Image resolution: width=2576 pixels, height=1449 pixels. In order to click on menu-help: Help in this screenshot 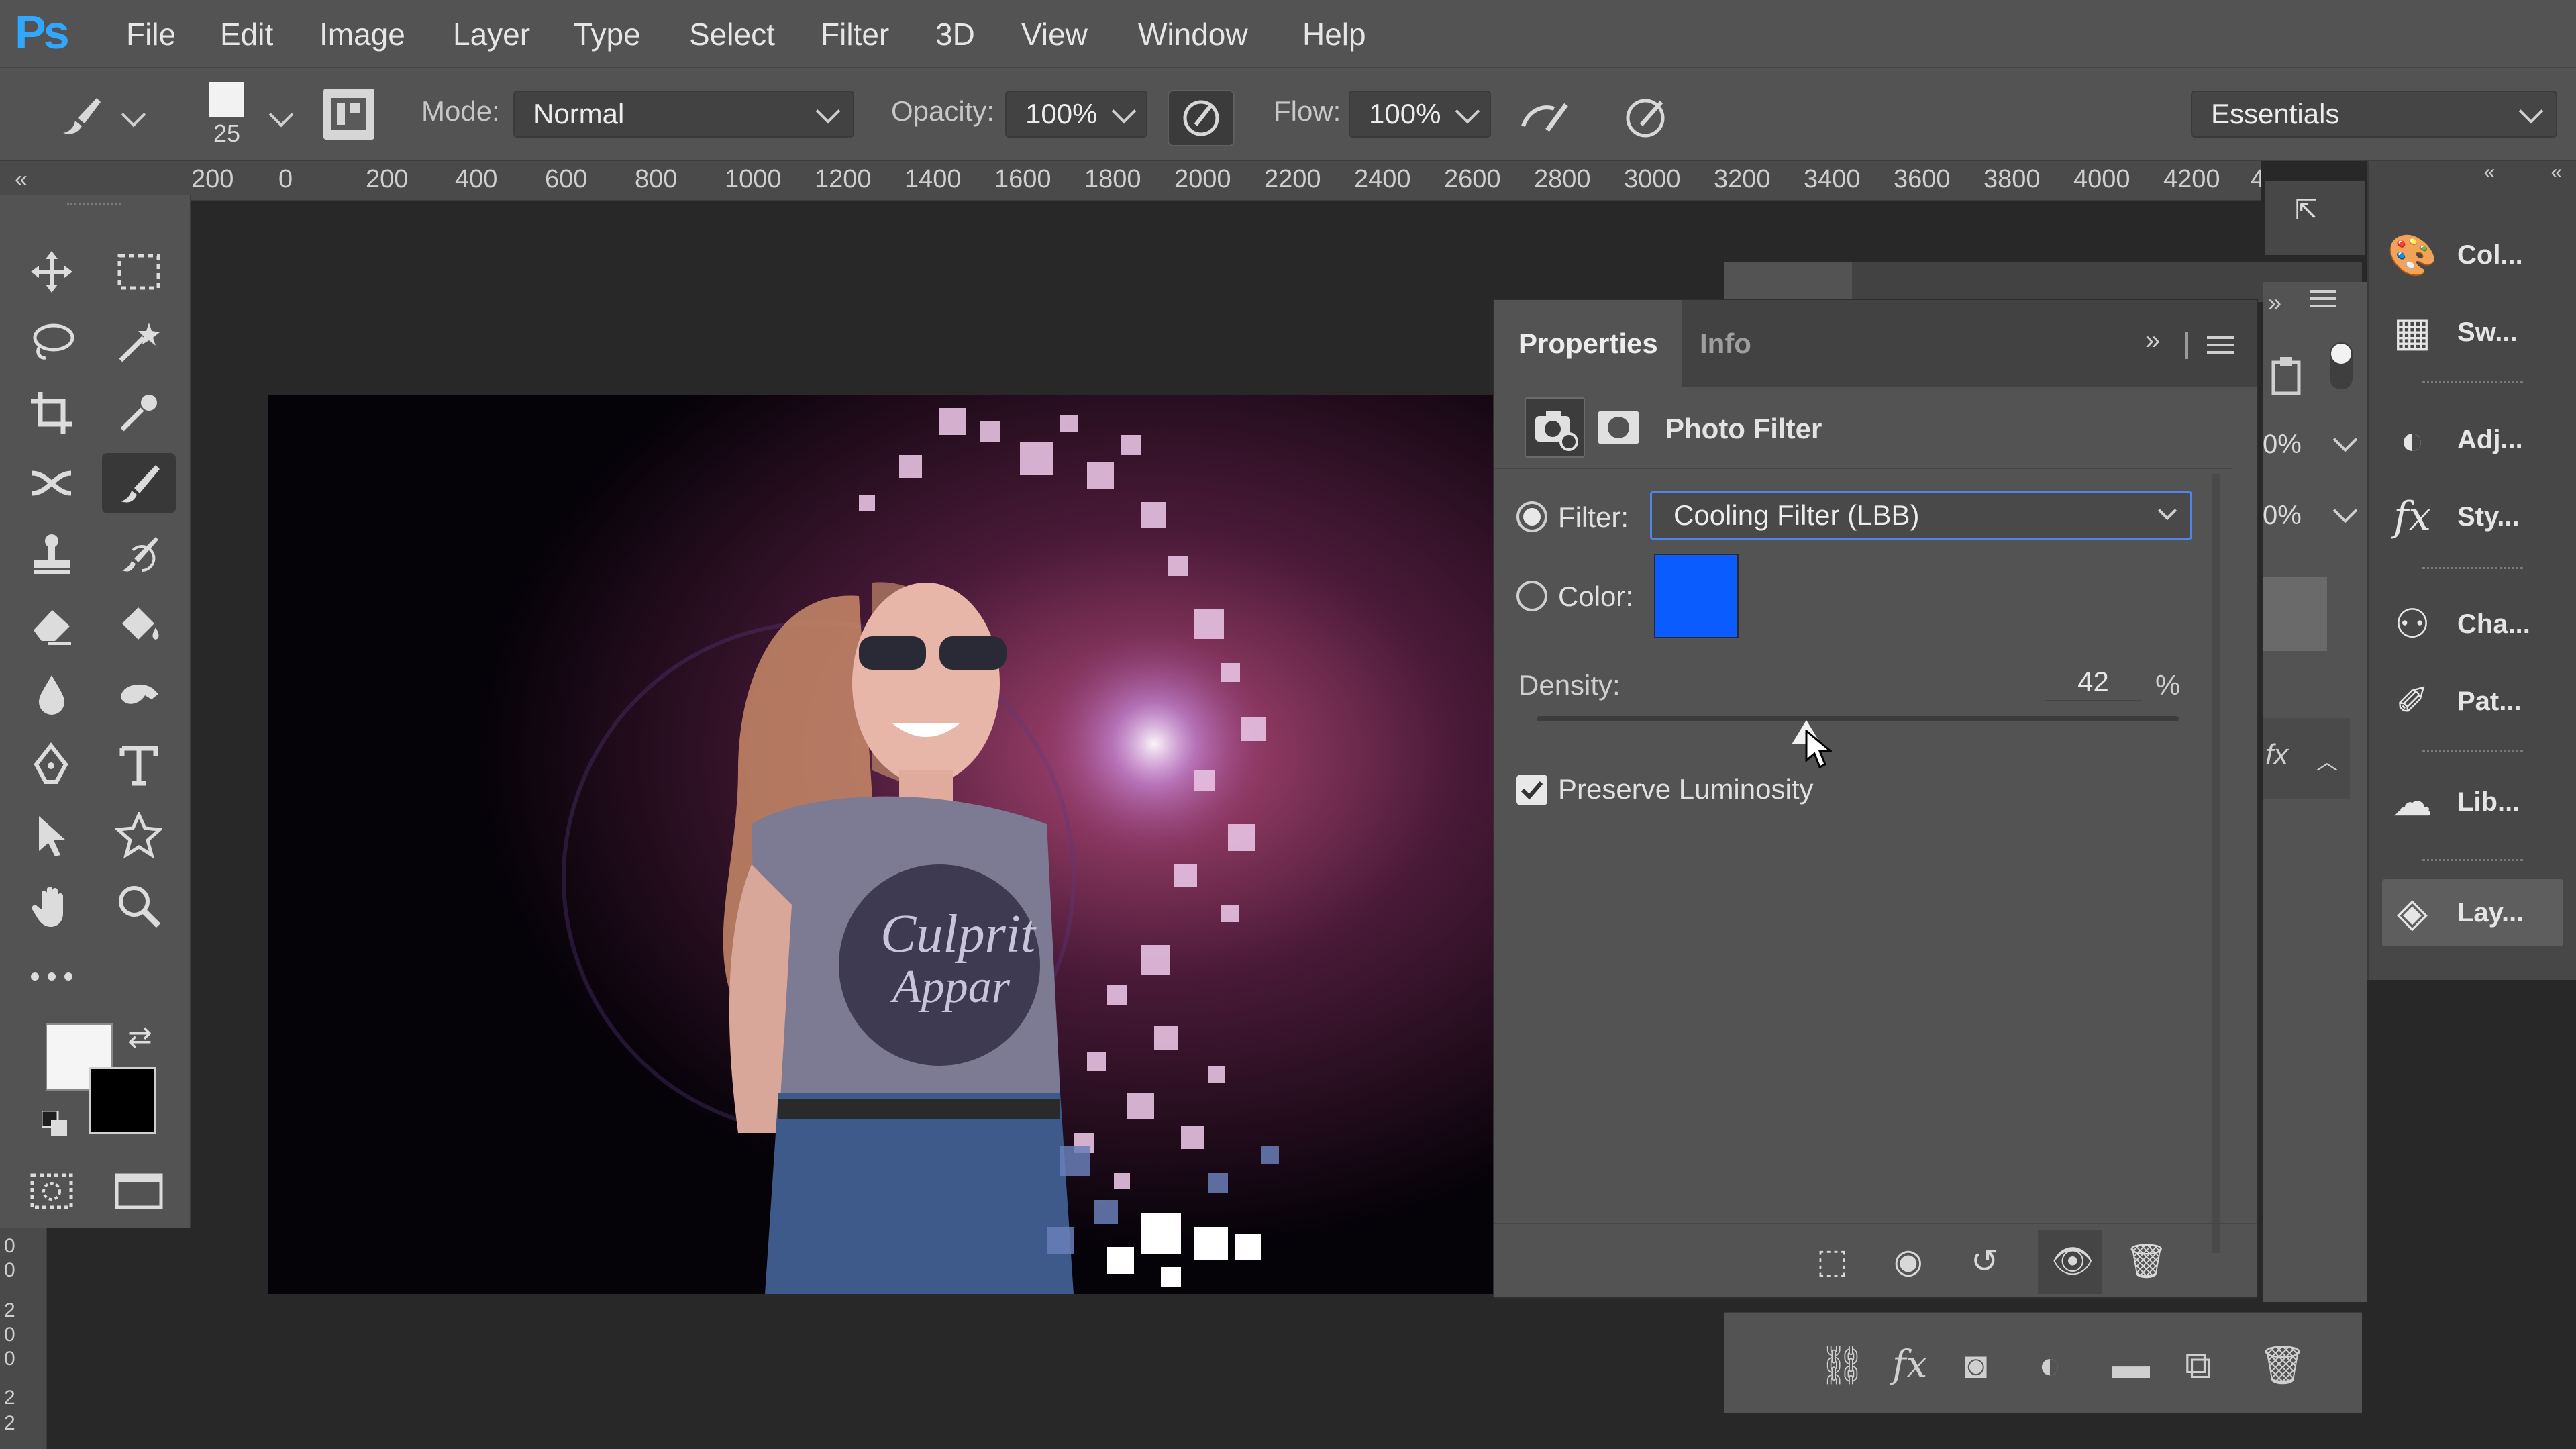, I will do `click(1334, 34)`.